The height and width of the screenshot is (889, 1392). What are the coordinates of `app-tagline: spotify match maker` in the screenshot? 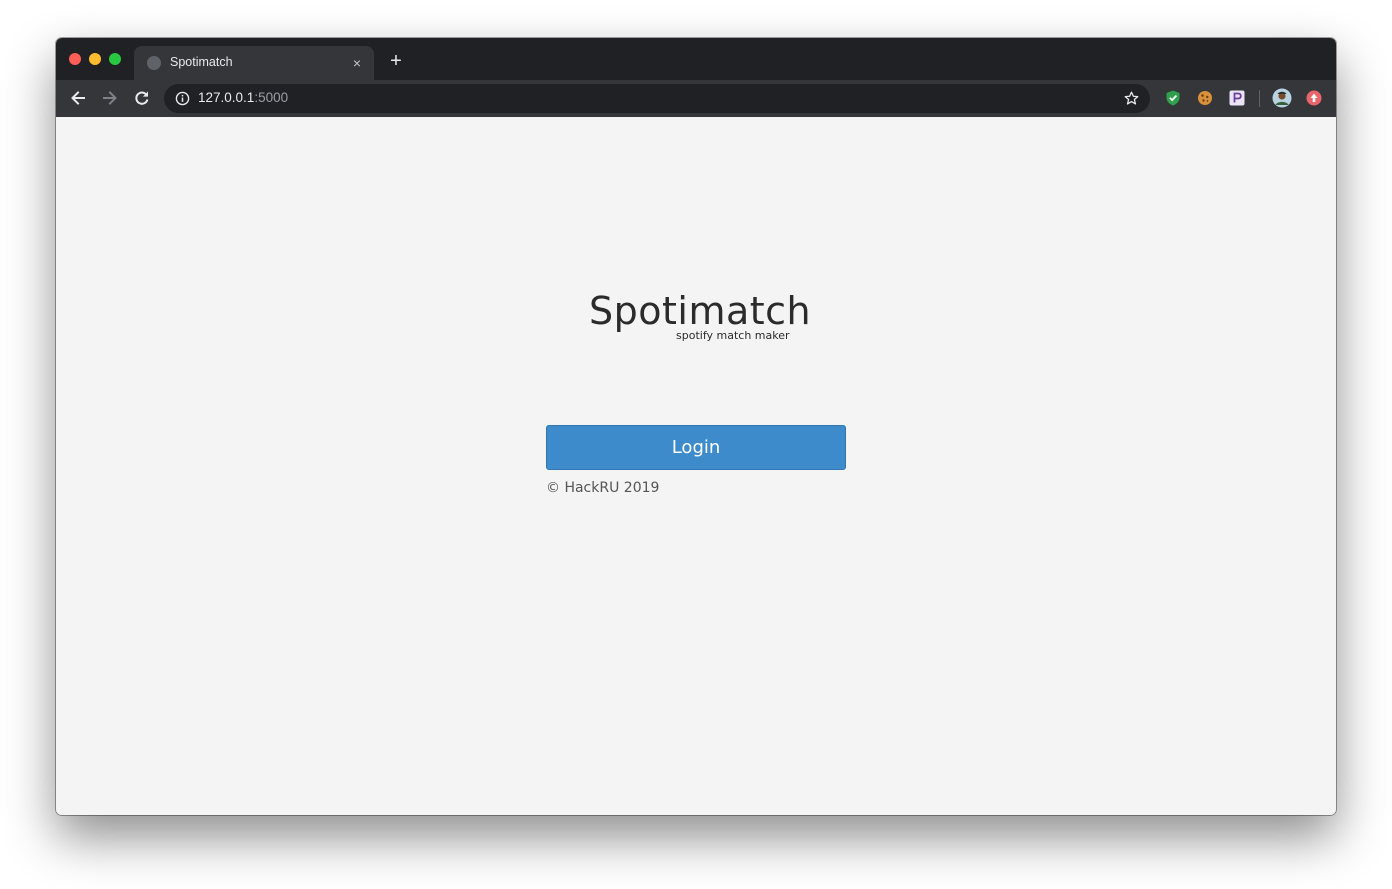 It's located at (733, 335).